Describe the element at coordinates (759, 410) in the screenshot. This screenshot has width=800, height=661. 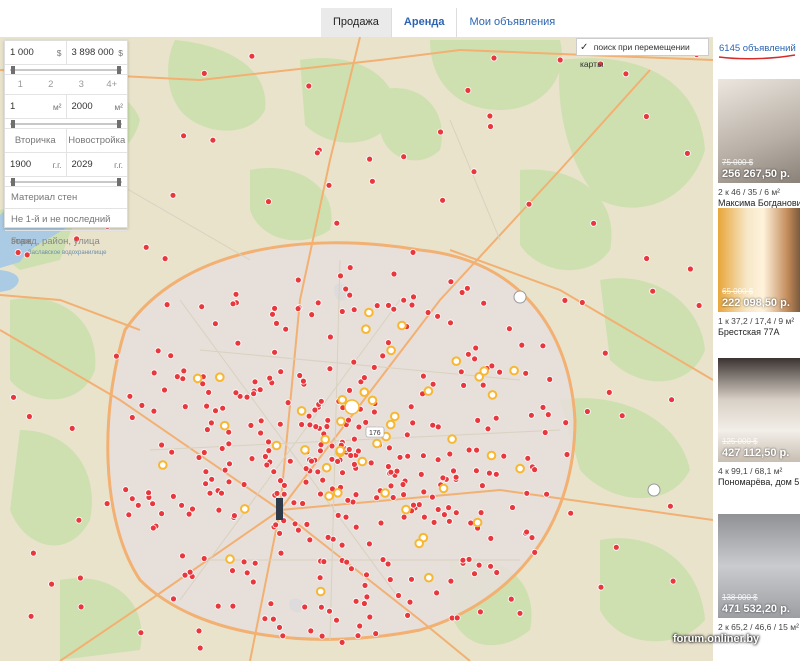
I see `listing-photo: 125 000 $ 427 112,50 р.` at that location.